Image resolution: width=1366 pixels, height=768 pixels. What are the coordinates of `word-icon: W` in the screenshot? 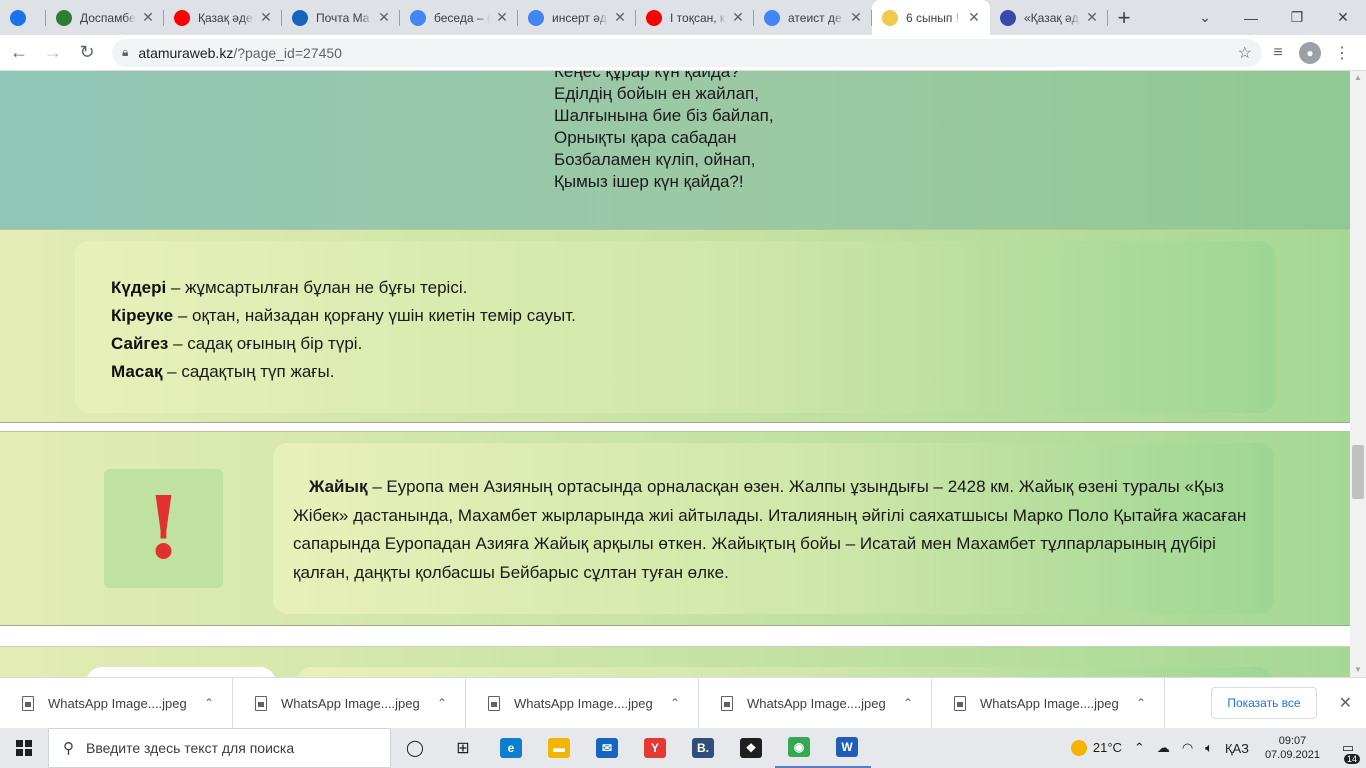 It's located at (847, 748).